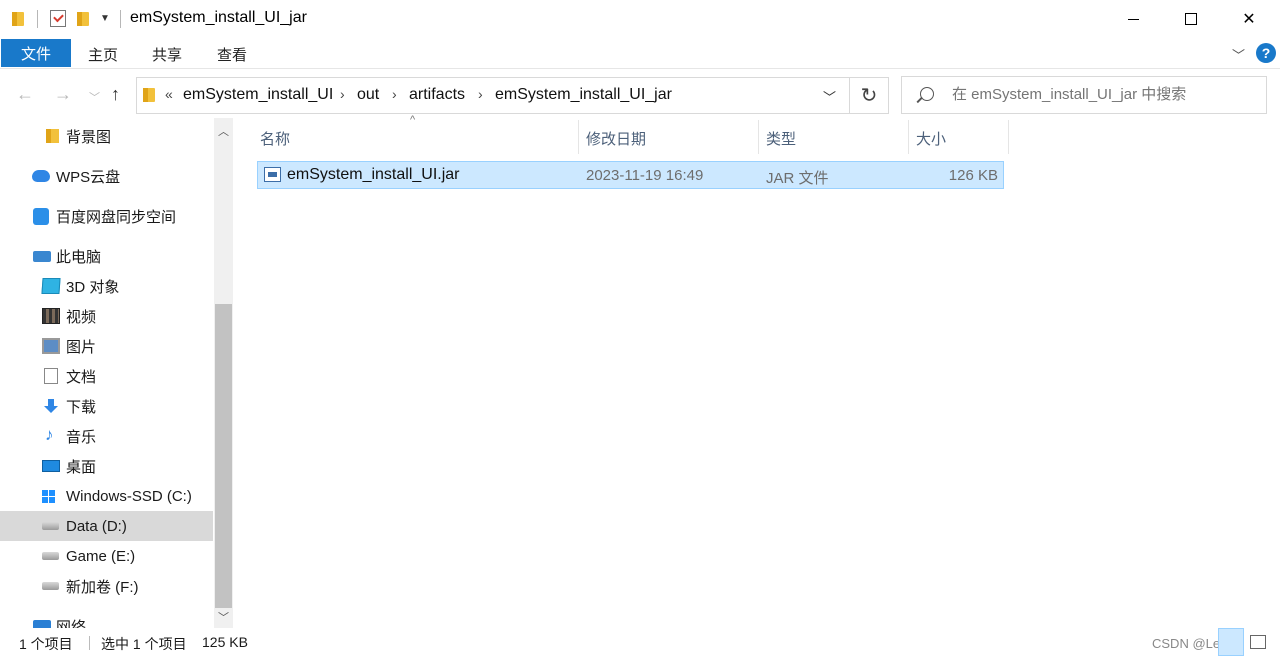 The image size is (1280, 658). I want to click on address-history-chevron-icon: ﹀, so click(829, 96).